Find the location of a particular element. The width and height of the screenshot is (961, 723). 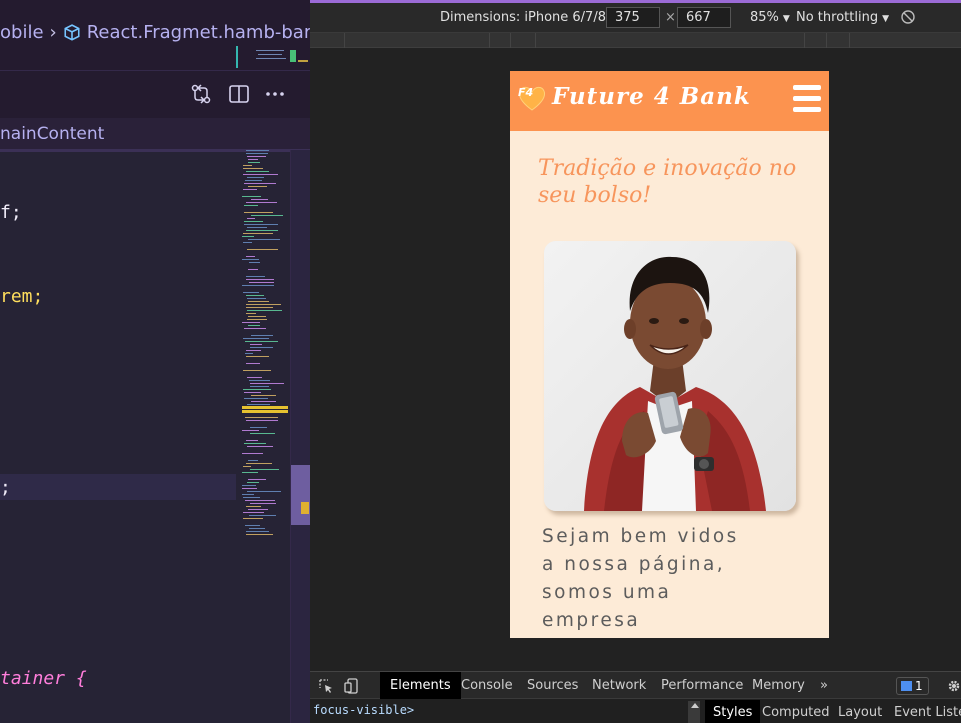

minimap is located at coordinates (264, 350).